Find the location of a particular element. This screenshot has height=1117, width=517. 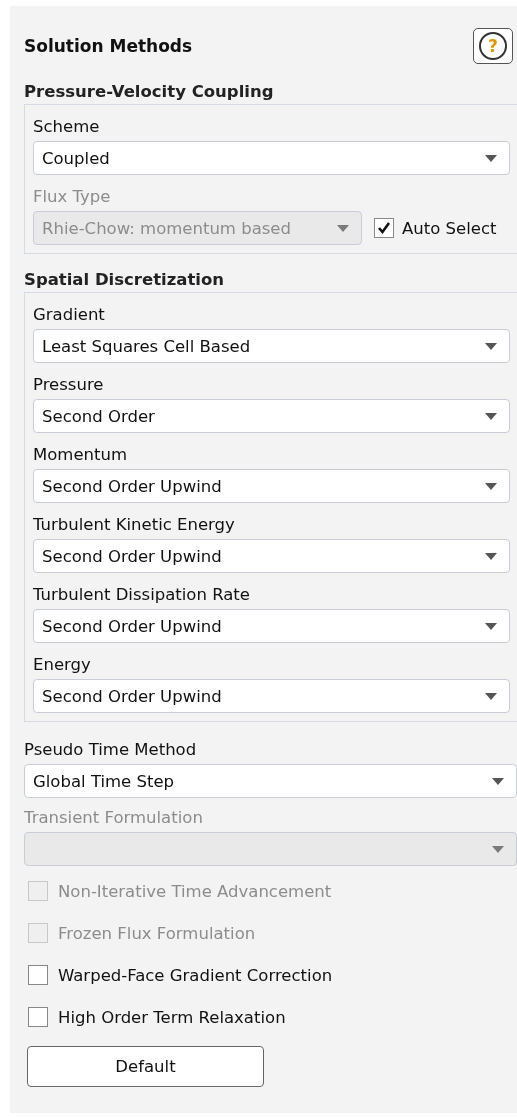

field-label: Energy is located at coordinates (62, 665).